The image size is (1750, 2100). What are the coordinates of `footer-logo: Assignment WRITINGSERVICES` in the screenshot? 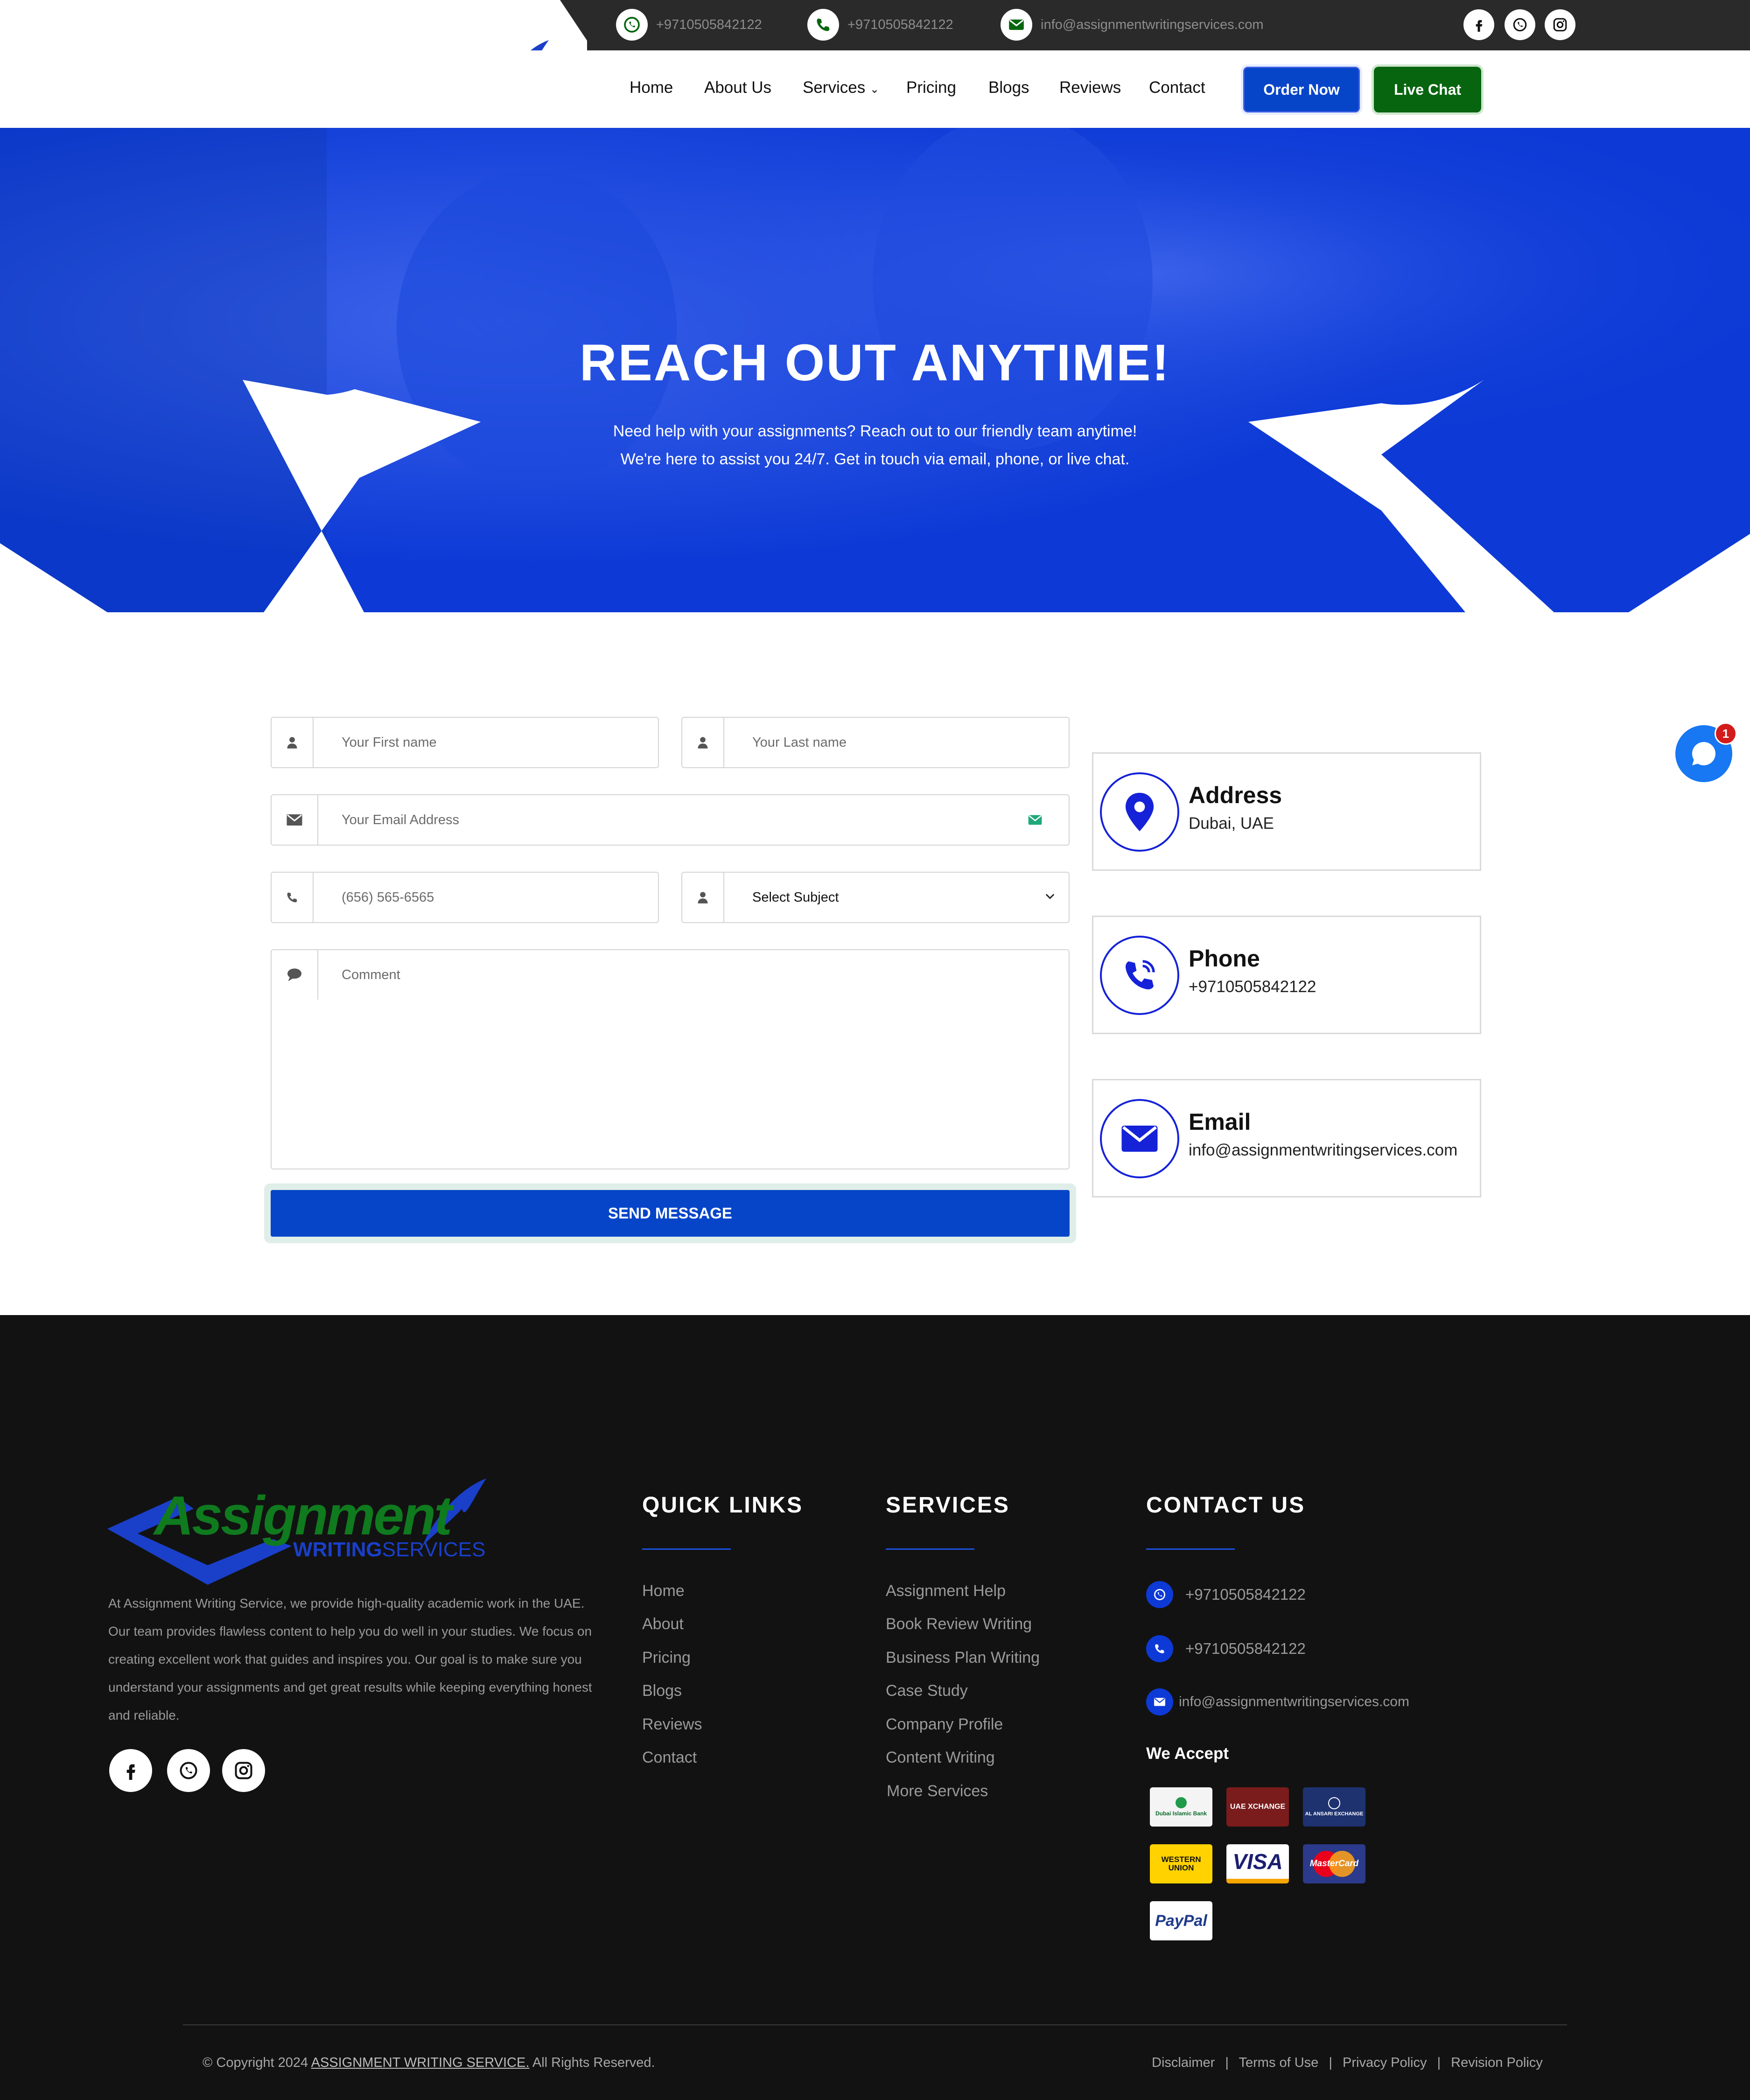 It's located at (301, 1530).